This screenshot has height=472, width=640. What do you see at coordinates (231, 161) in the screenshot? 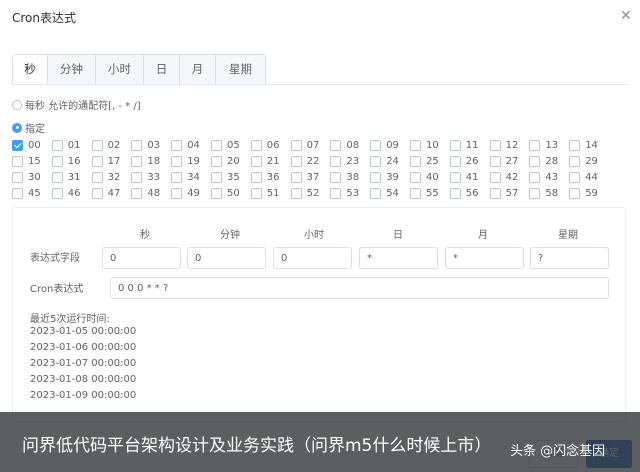
I see `second-option: 20` at bounding box center [231, 161].